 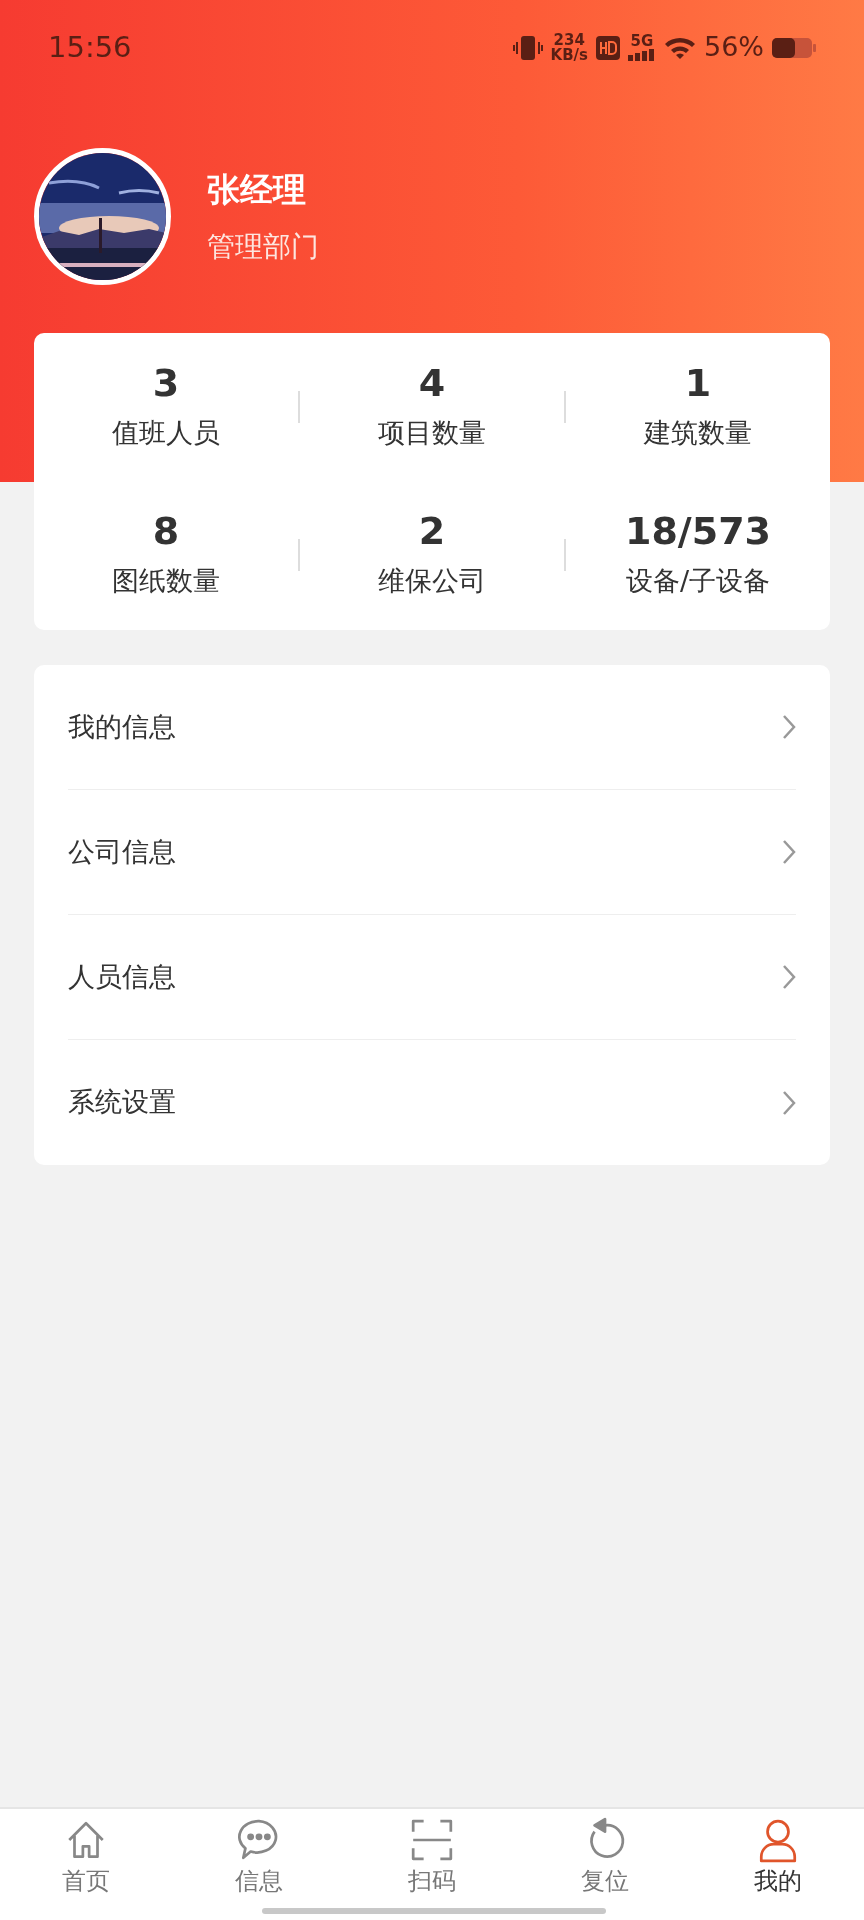 I want to click on stat-label: 项目数量, so click(x=432, y=432).